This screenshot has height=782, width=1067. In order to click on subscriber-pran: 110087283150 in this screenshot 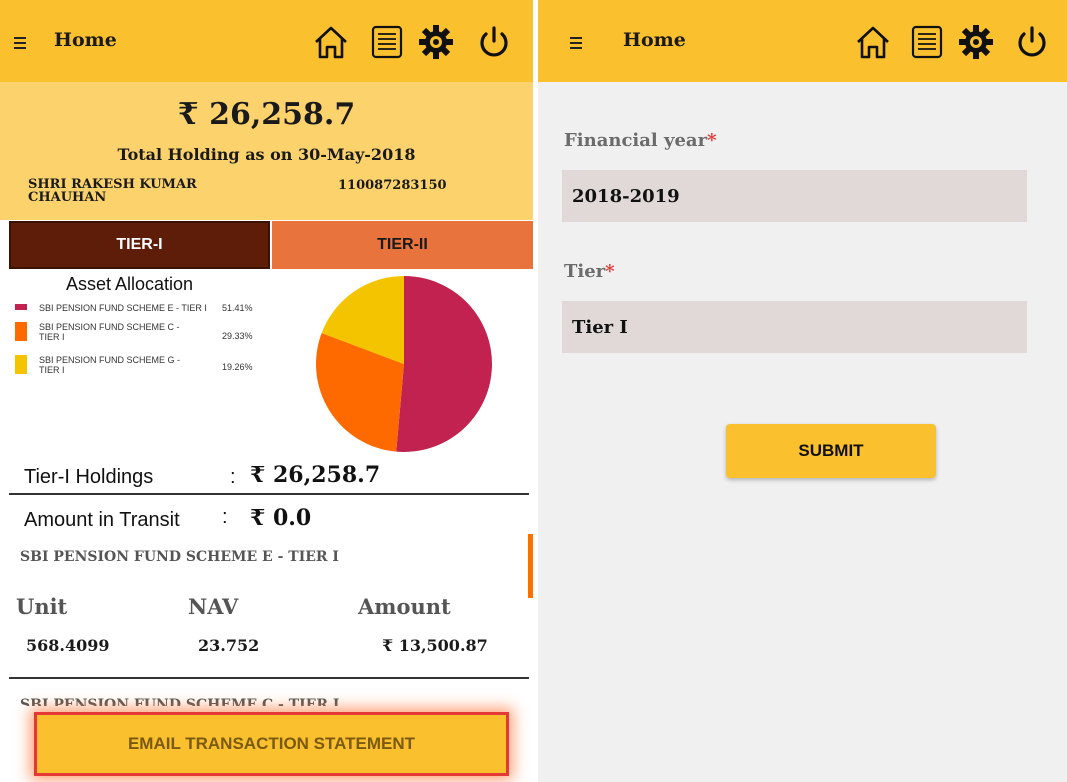, I will do `click(392, 185)`.